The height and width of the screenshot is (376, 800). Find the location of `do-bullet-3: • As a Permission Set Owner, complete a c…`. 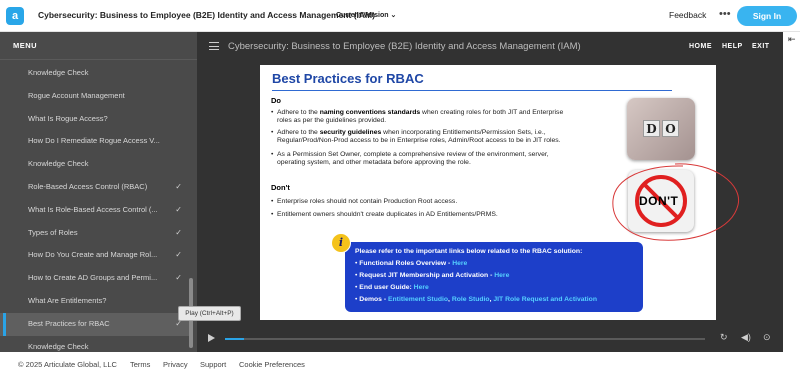

do-bullet-3: • As a Permission Set Owner, complete a c… is located at coordinates (410, 159).